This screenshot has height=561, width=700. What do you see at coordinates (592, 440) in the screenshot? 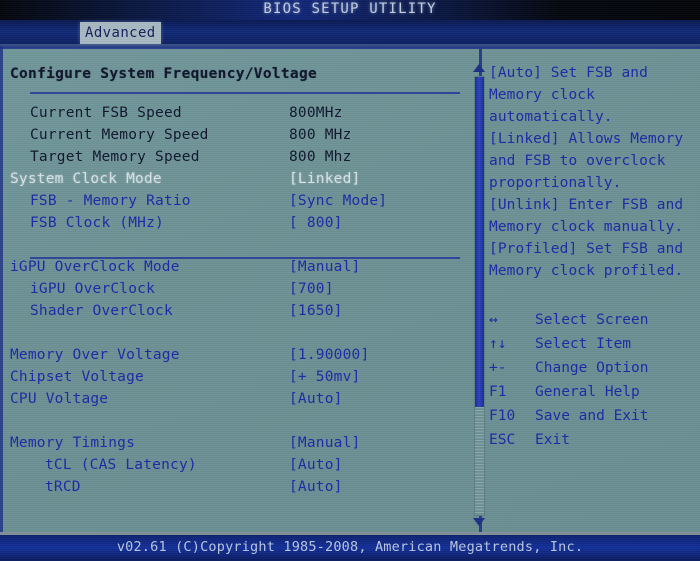
I see `nav-legend-row: ESC Exit` at bounding box center [592, 440].